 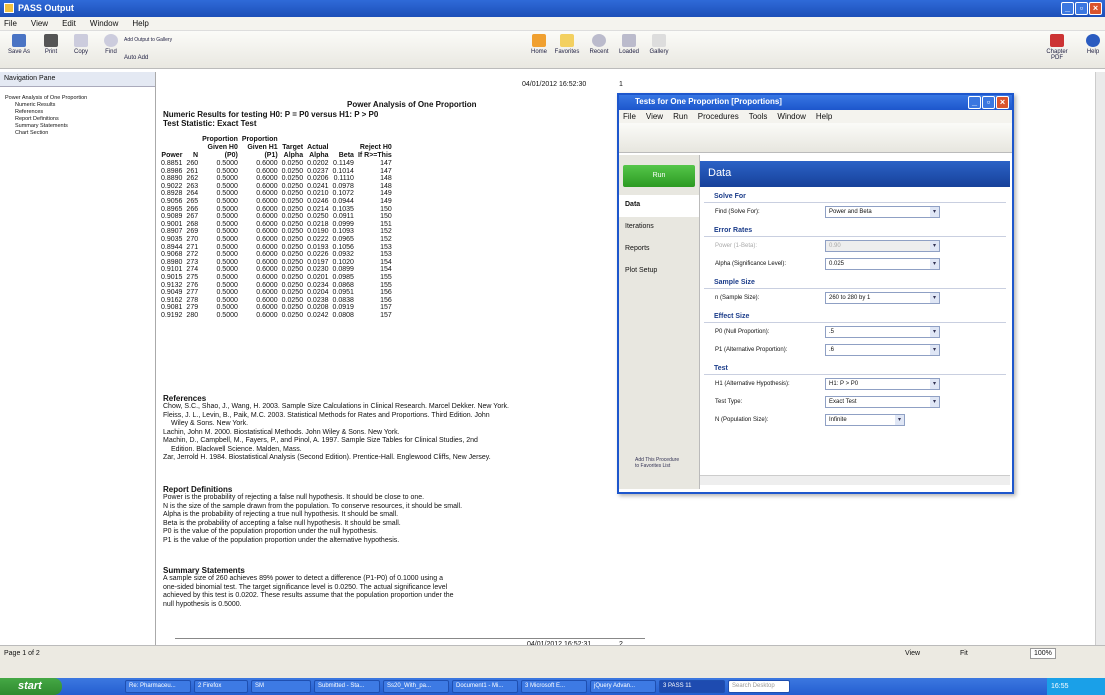 What do you see at coordinates (80, 119) in the screenshot?
I see `nav-item-report-definitions: Report Definitions` at bounding box center [80, 119].